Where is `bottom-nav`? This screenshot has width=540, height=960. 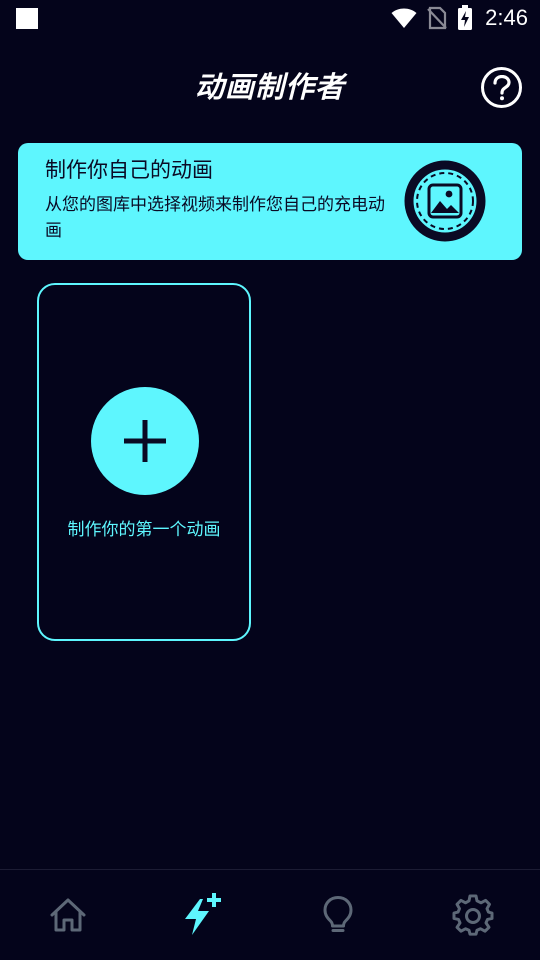
bottom-nav is located at coordinates (270, 914).